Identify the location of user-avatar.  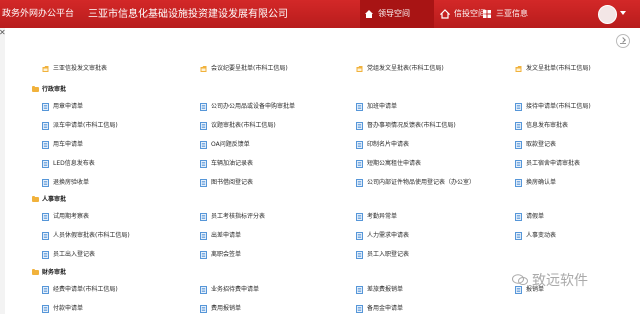
(607, 14).